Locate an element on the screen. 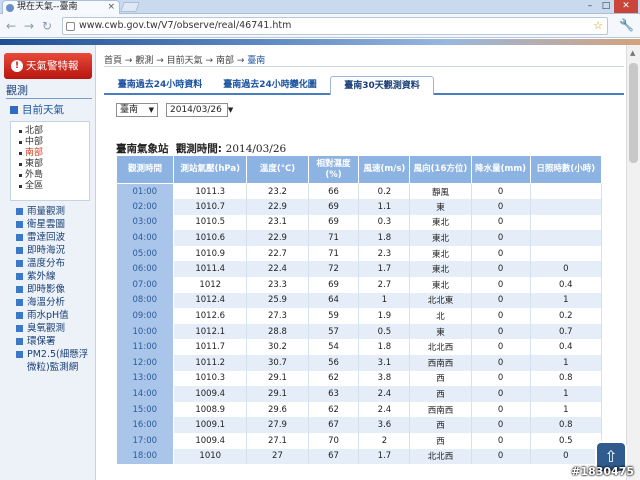 This screenshot has width=640, height=480. tab-30-day-data: 臺南30天觀測資料 is located at coordinates (382, 85).